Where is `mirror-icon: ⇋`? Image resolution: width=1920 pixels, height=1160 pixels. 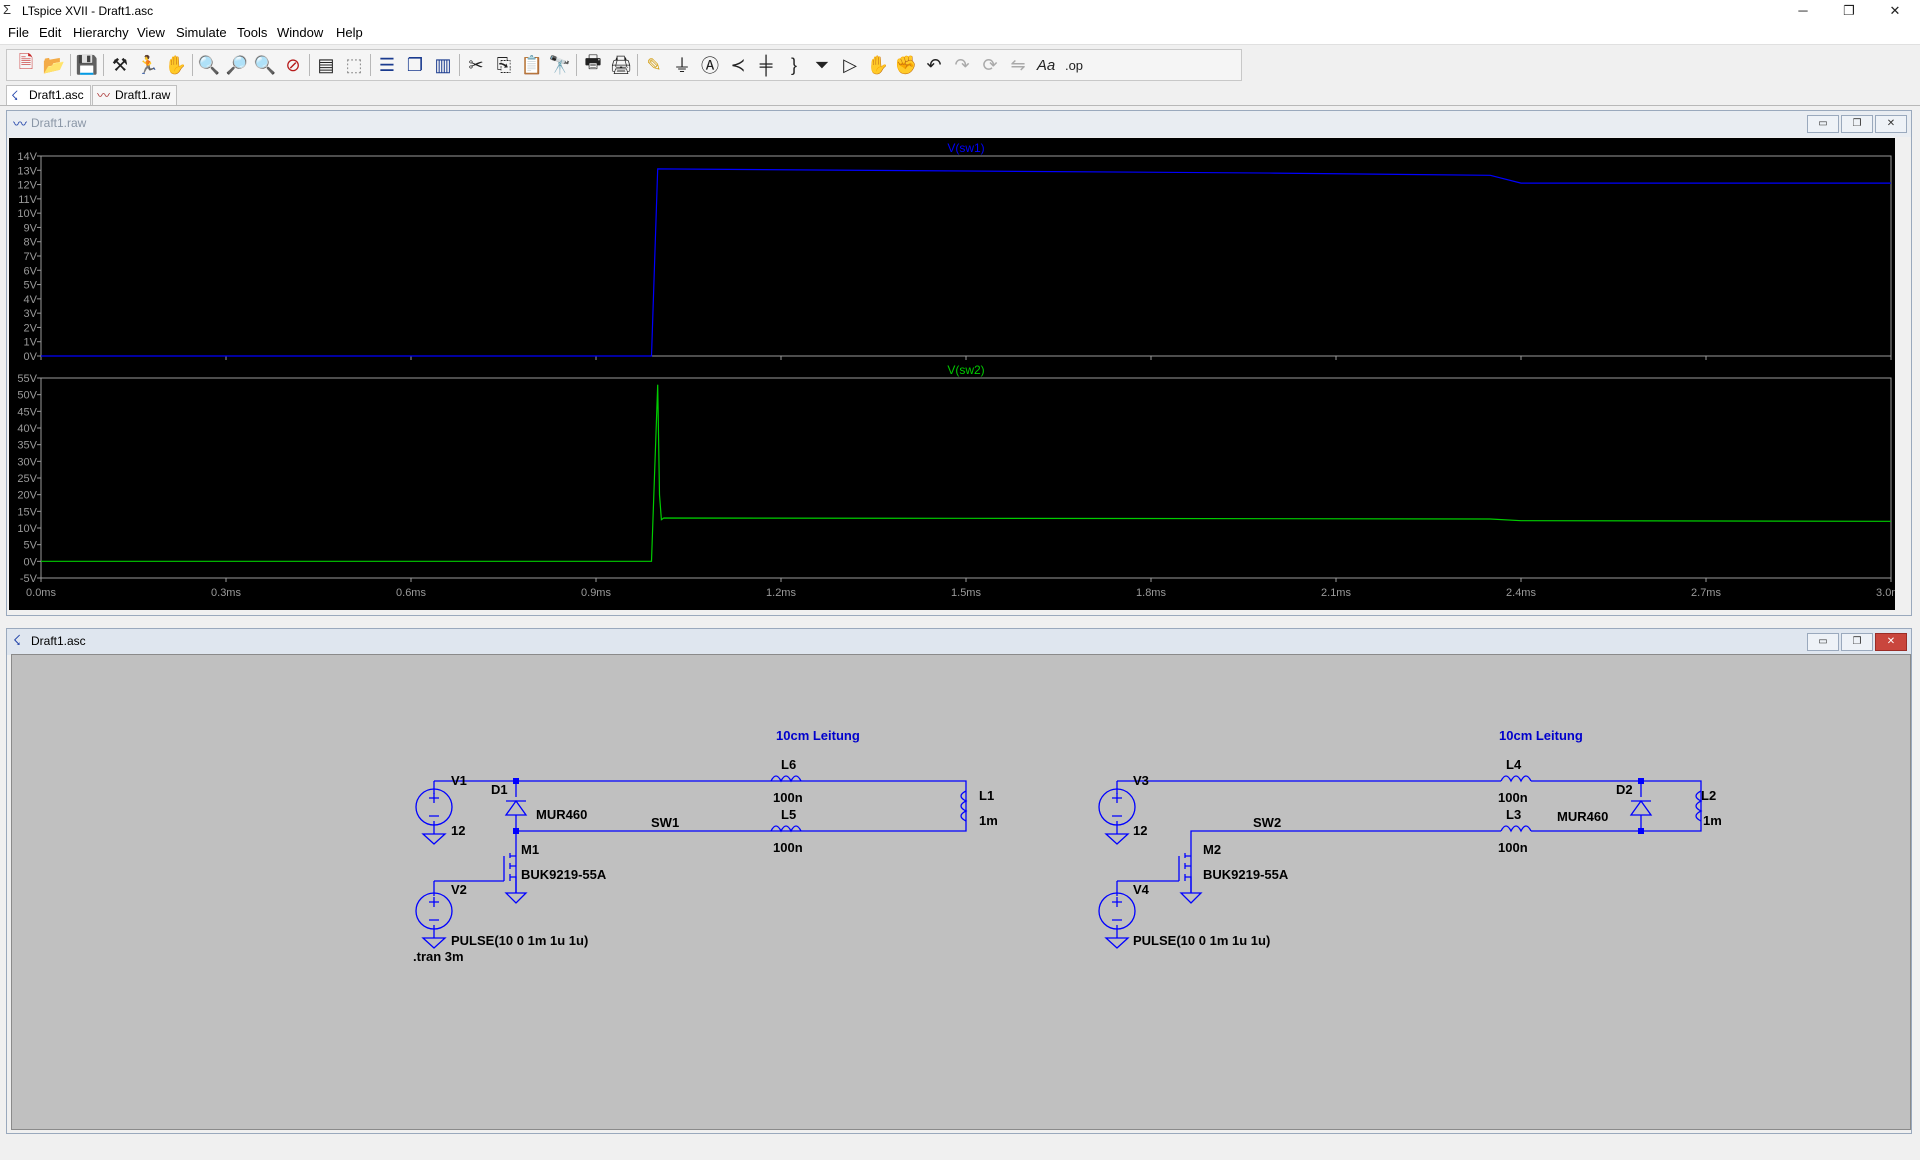
mirror-icon: ⇋ is located at coordinates (1018, 65).